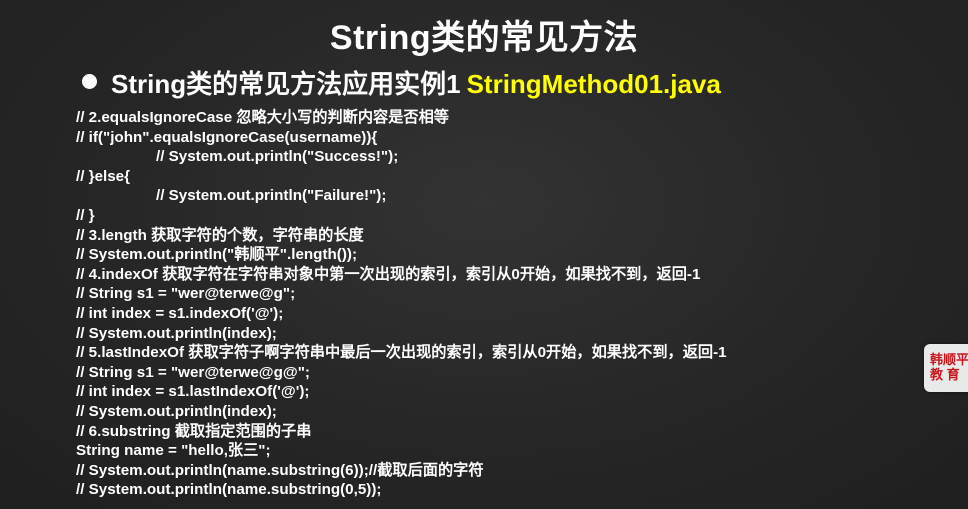 The image size is (968, 509). What do you see at coordinates (173, 451) in the screenshot?
I see `code-line: String name = "hello,张三";` at bounding box center [173, 451].